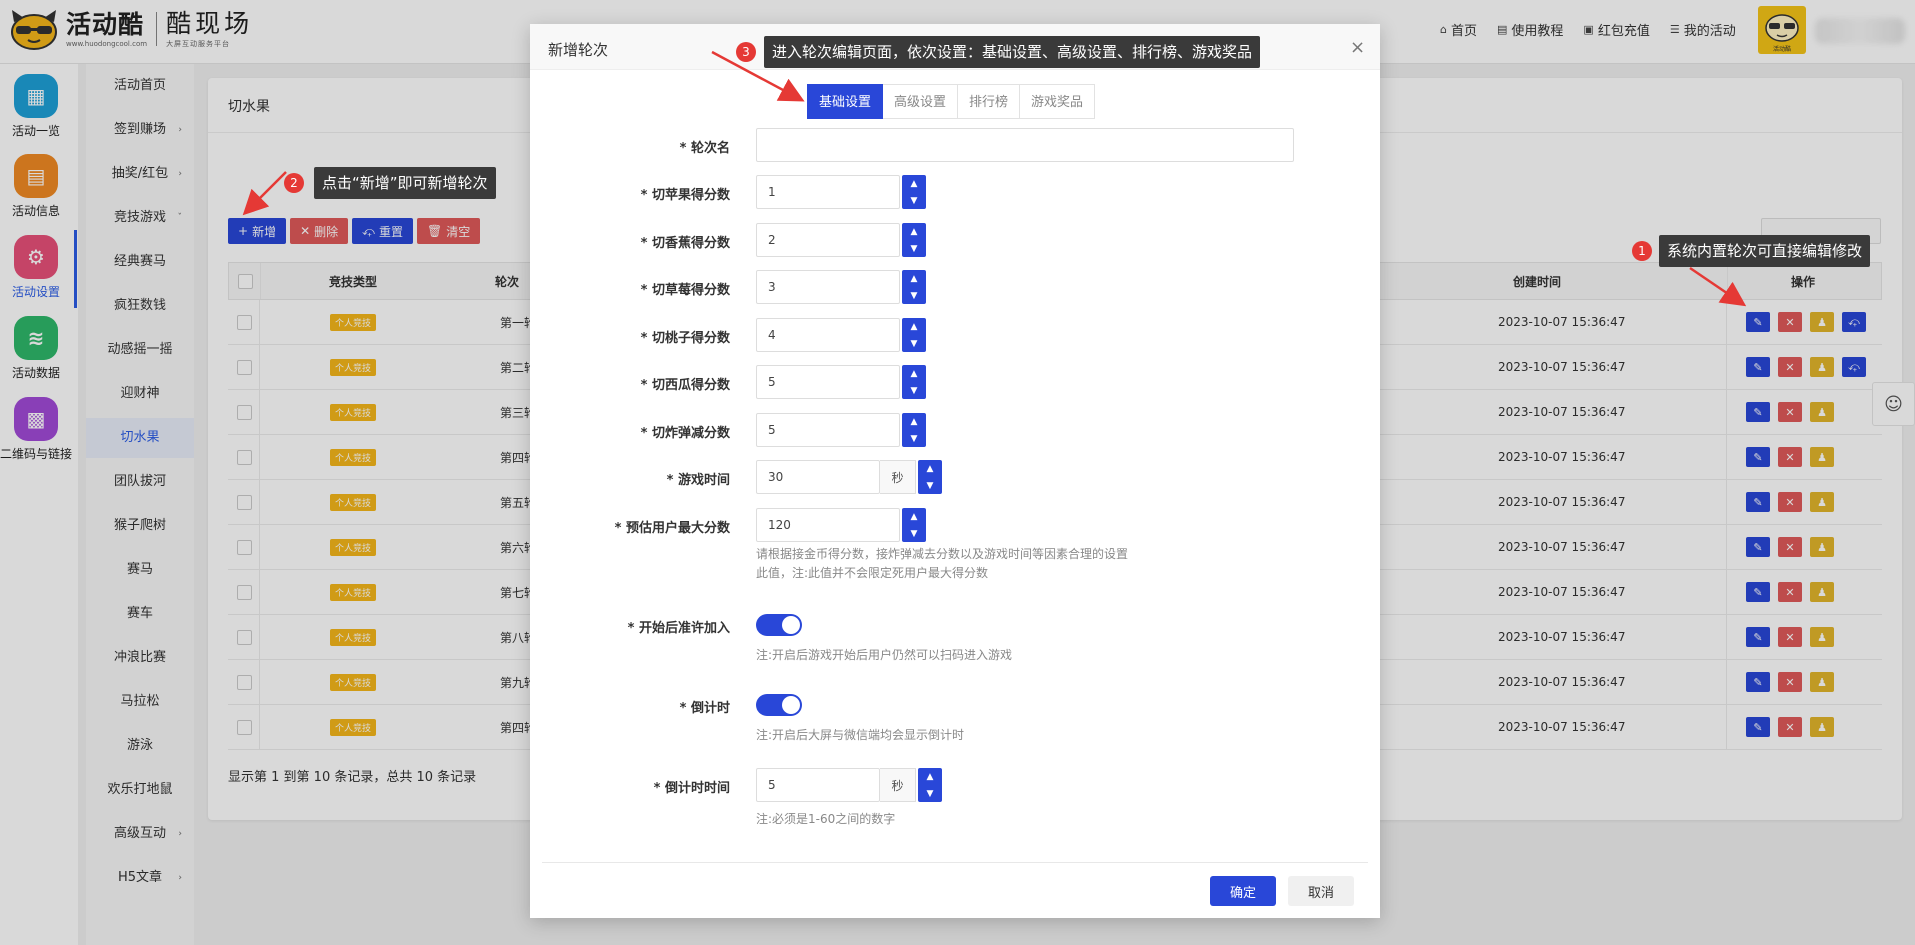 Image resolution: width=1915 pixels, height=945 pixels. I want to click on field-label: * 倒计时, so click(704, 708).